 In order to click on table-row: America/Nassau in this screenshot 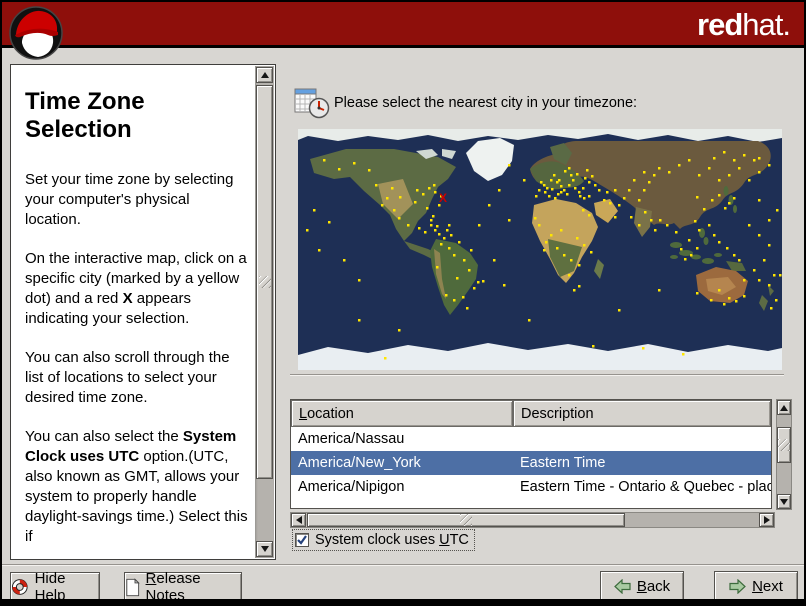, I will do `click(531, 439)`.